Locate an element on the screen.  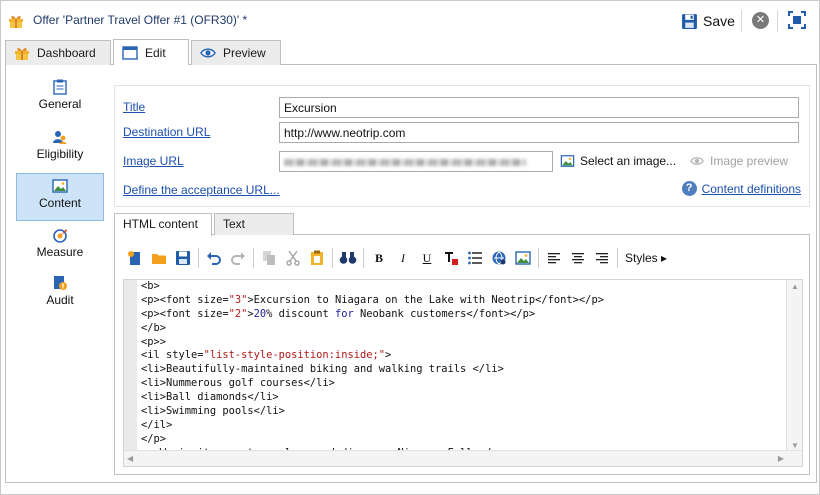
text-color-button is located at coordinates (451, 258).